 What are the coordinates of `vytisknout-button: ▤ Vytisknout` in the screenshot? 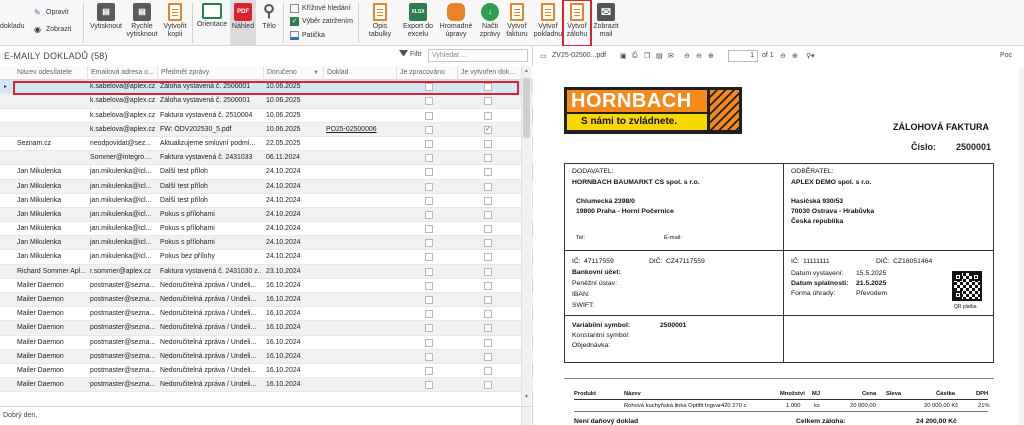 It's located at (106, 15).